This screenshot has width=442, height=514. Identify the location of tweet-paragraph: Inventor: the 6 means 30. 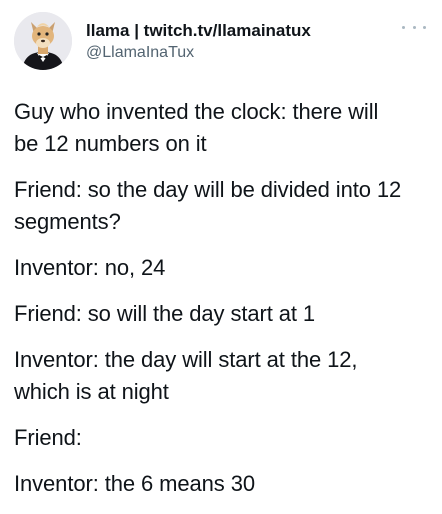
(221, 484).